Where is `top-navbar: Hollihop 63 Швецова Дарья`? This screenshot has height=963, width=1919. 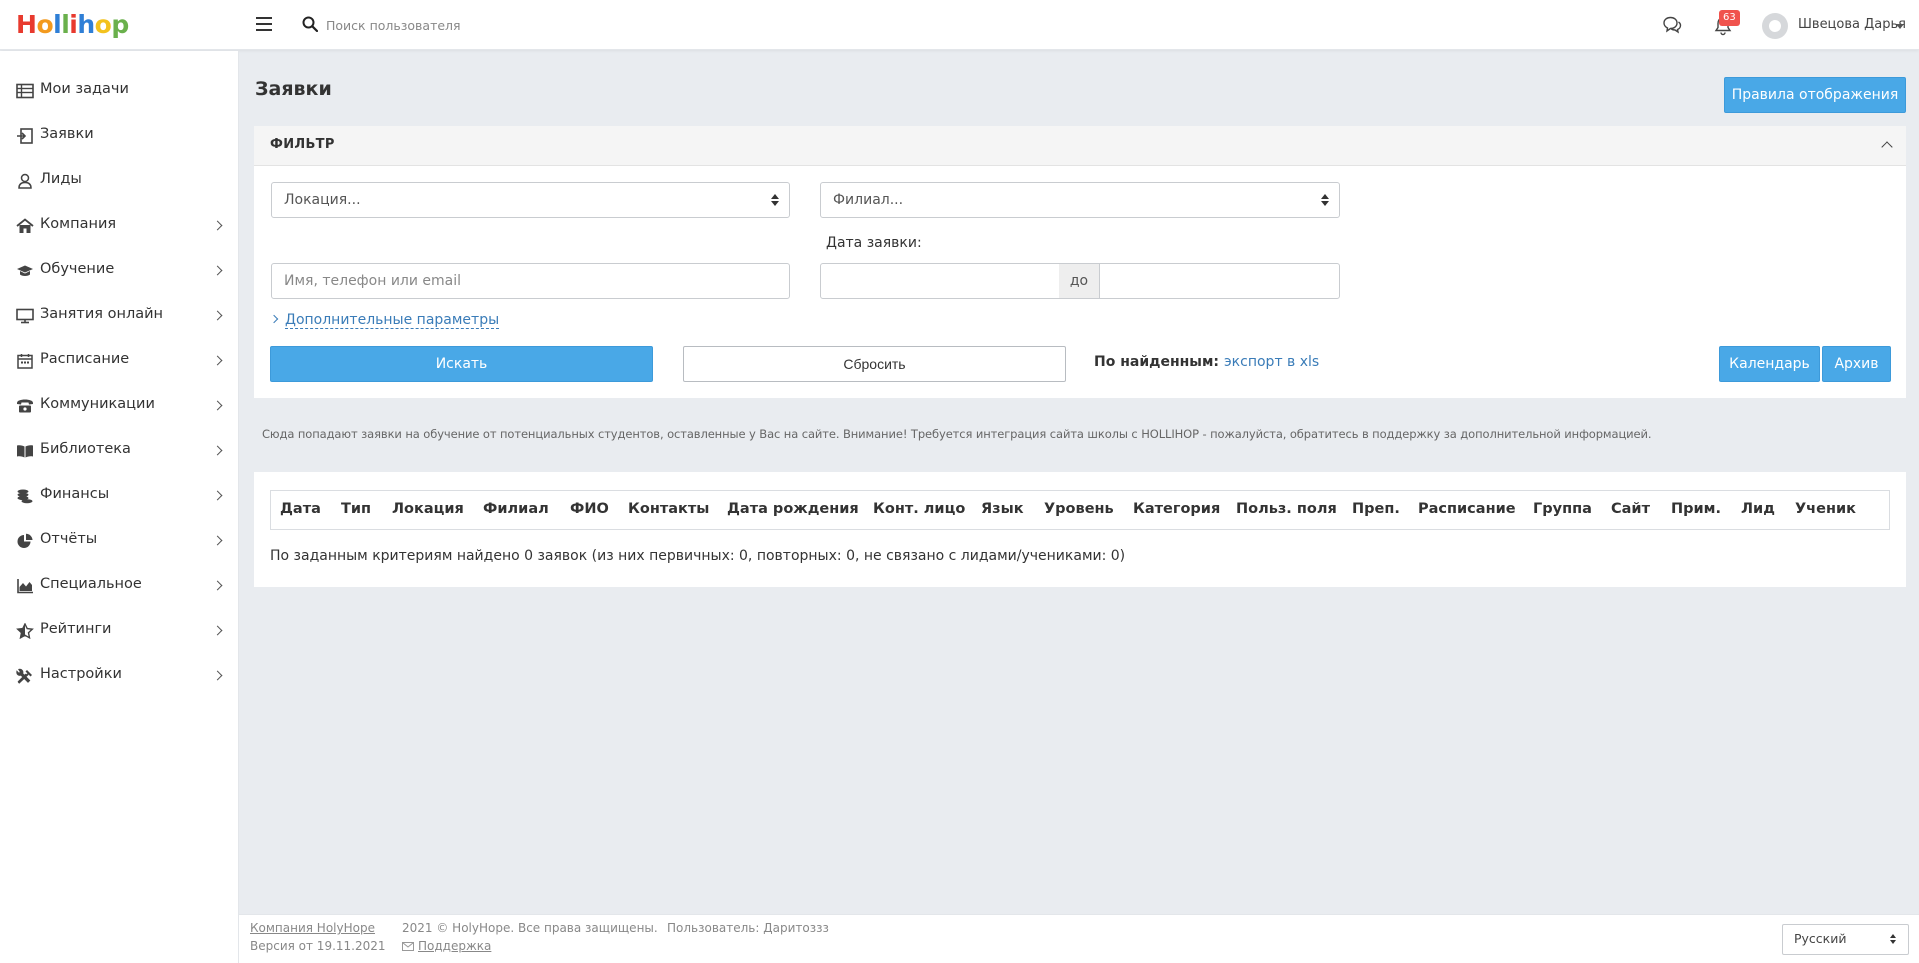
top-navbar: Hollihop 63 Швецова Дарья is located at coordinates (959, 25).